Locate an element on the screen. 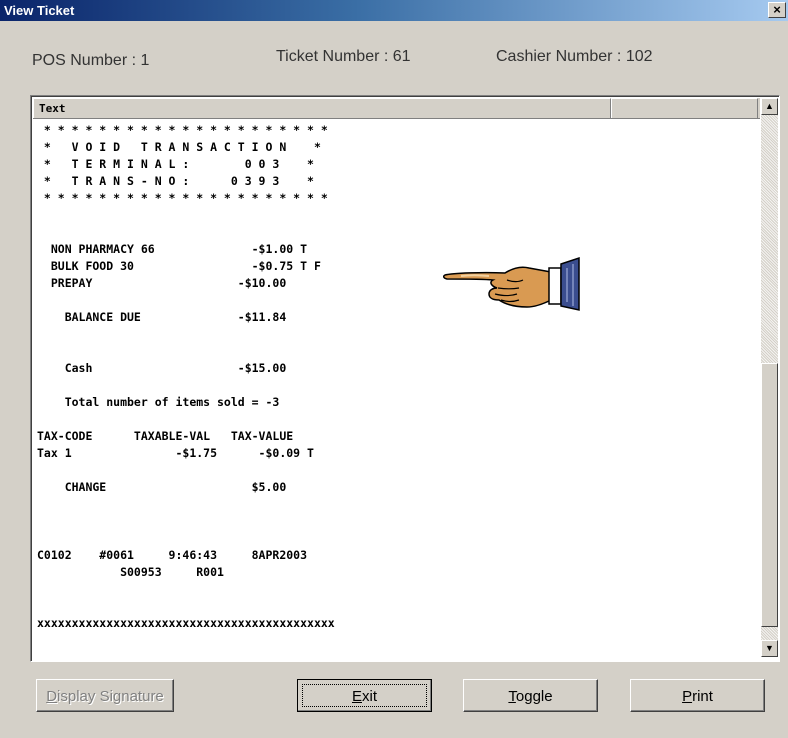  print-mnemonic: P is located at coordinates (687, 696).